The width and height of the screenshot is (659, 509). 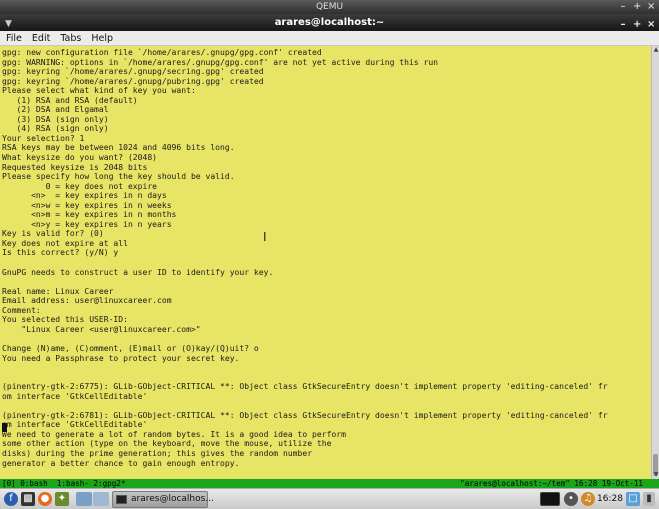 I want to click on terminal-line: Is this correct? (y/N) y, so click(x=60, y=253).